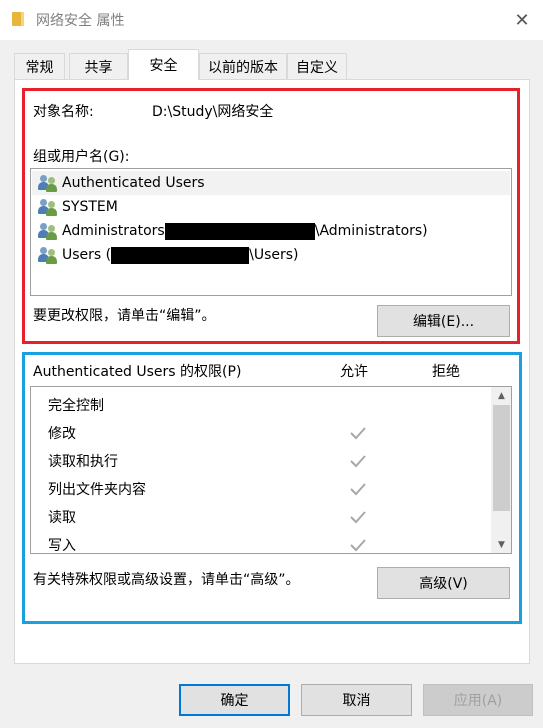  I want to click on tab-customize-label: 自定义, so click(317, 68).